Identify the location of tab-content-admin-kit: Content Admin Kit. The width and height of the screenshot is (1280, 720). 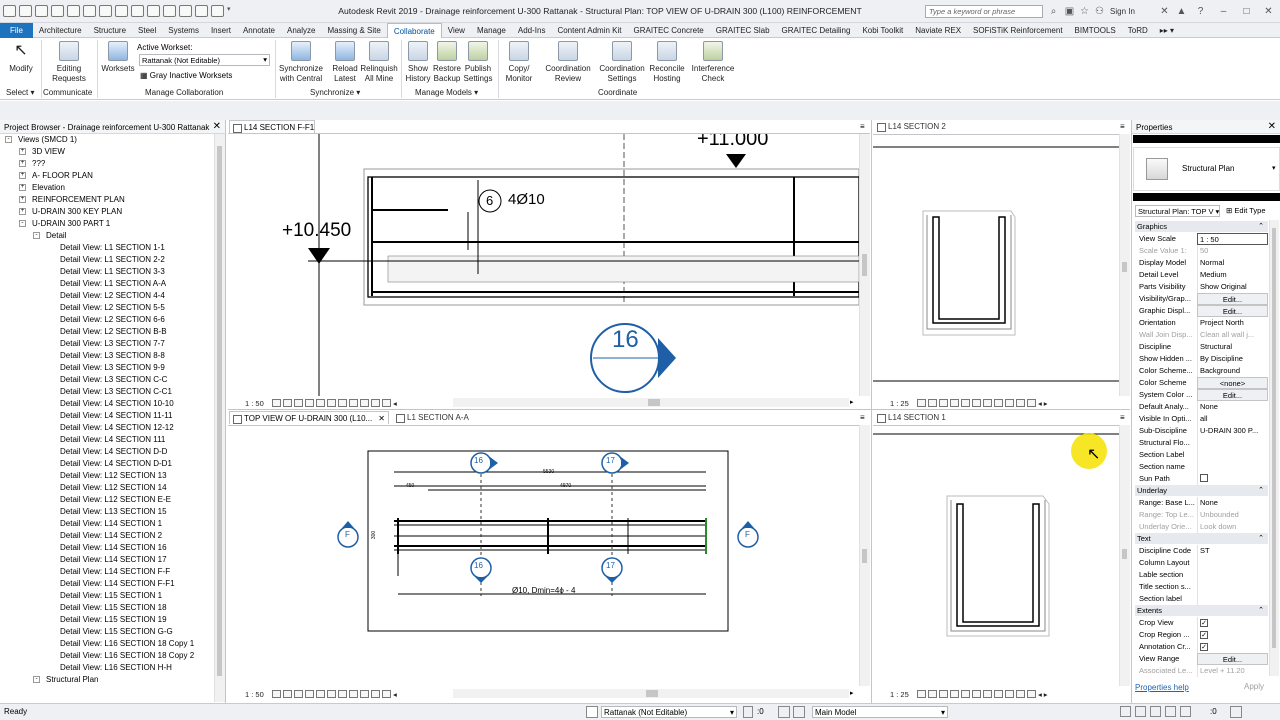
(589, 30).